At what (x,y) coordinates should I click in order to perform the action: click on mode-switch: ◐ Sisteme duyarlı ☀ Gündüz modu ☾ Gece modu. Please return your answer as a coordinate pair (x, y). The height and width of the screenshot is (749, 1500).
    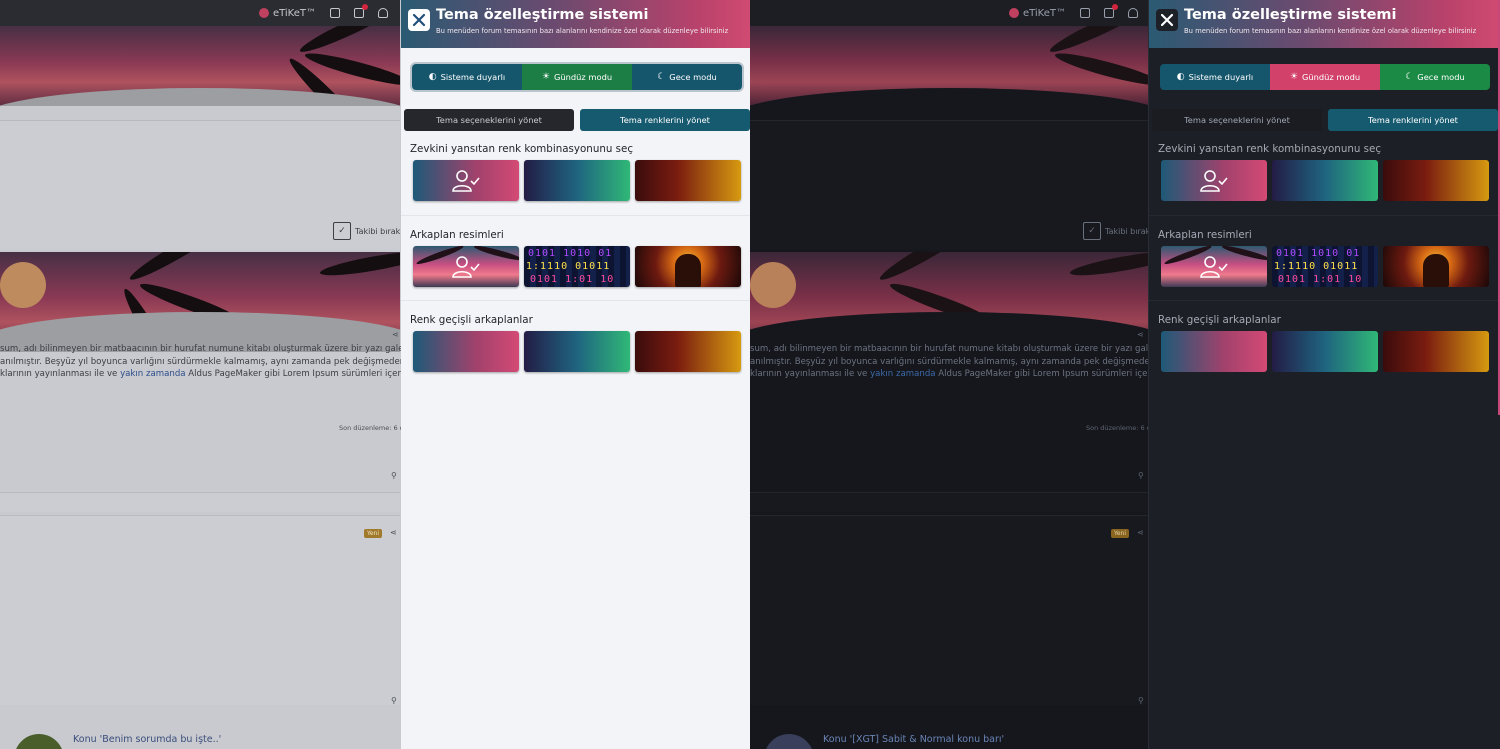
    Looking at the image, I should click on (577, 77).